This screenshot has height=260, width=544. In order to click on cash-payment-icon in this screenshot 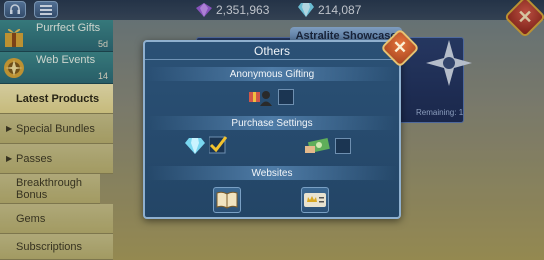, I will do `click(317, 145)`.